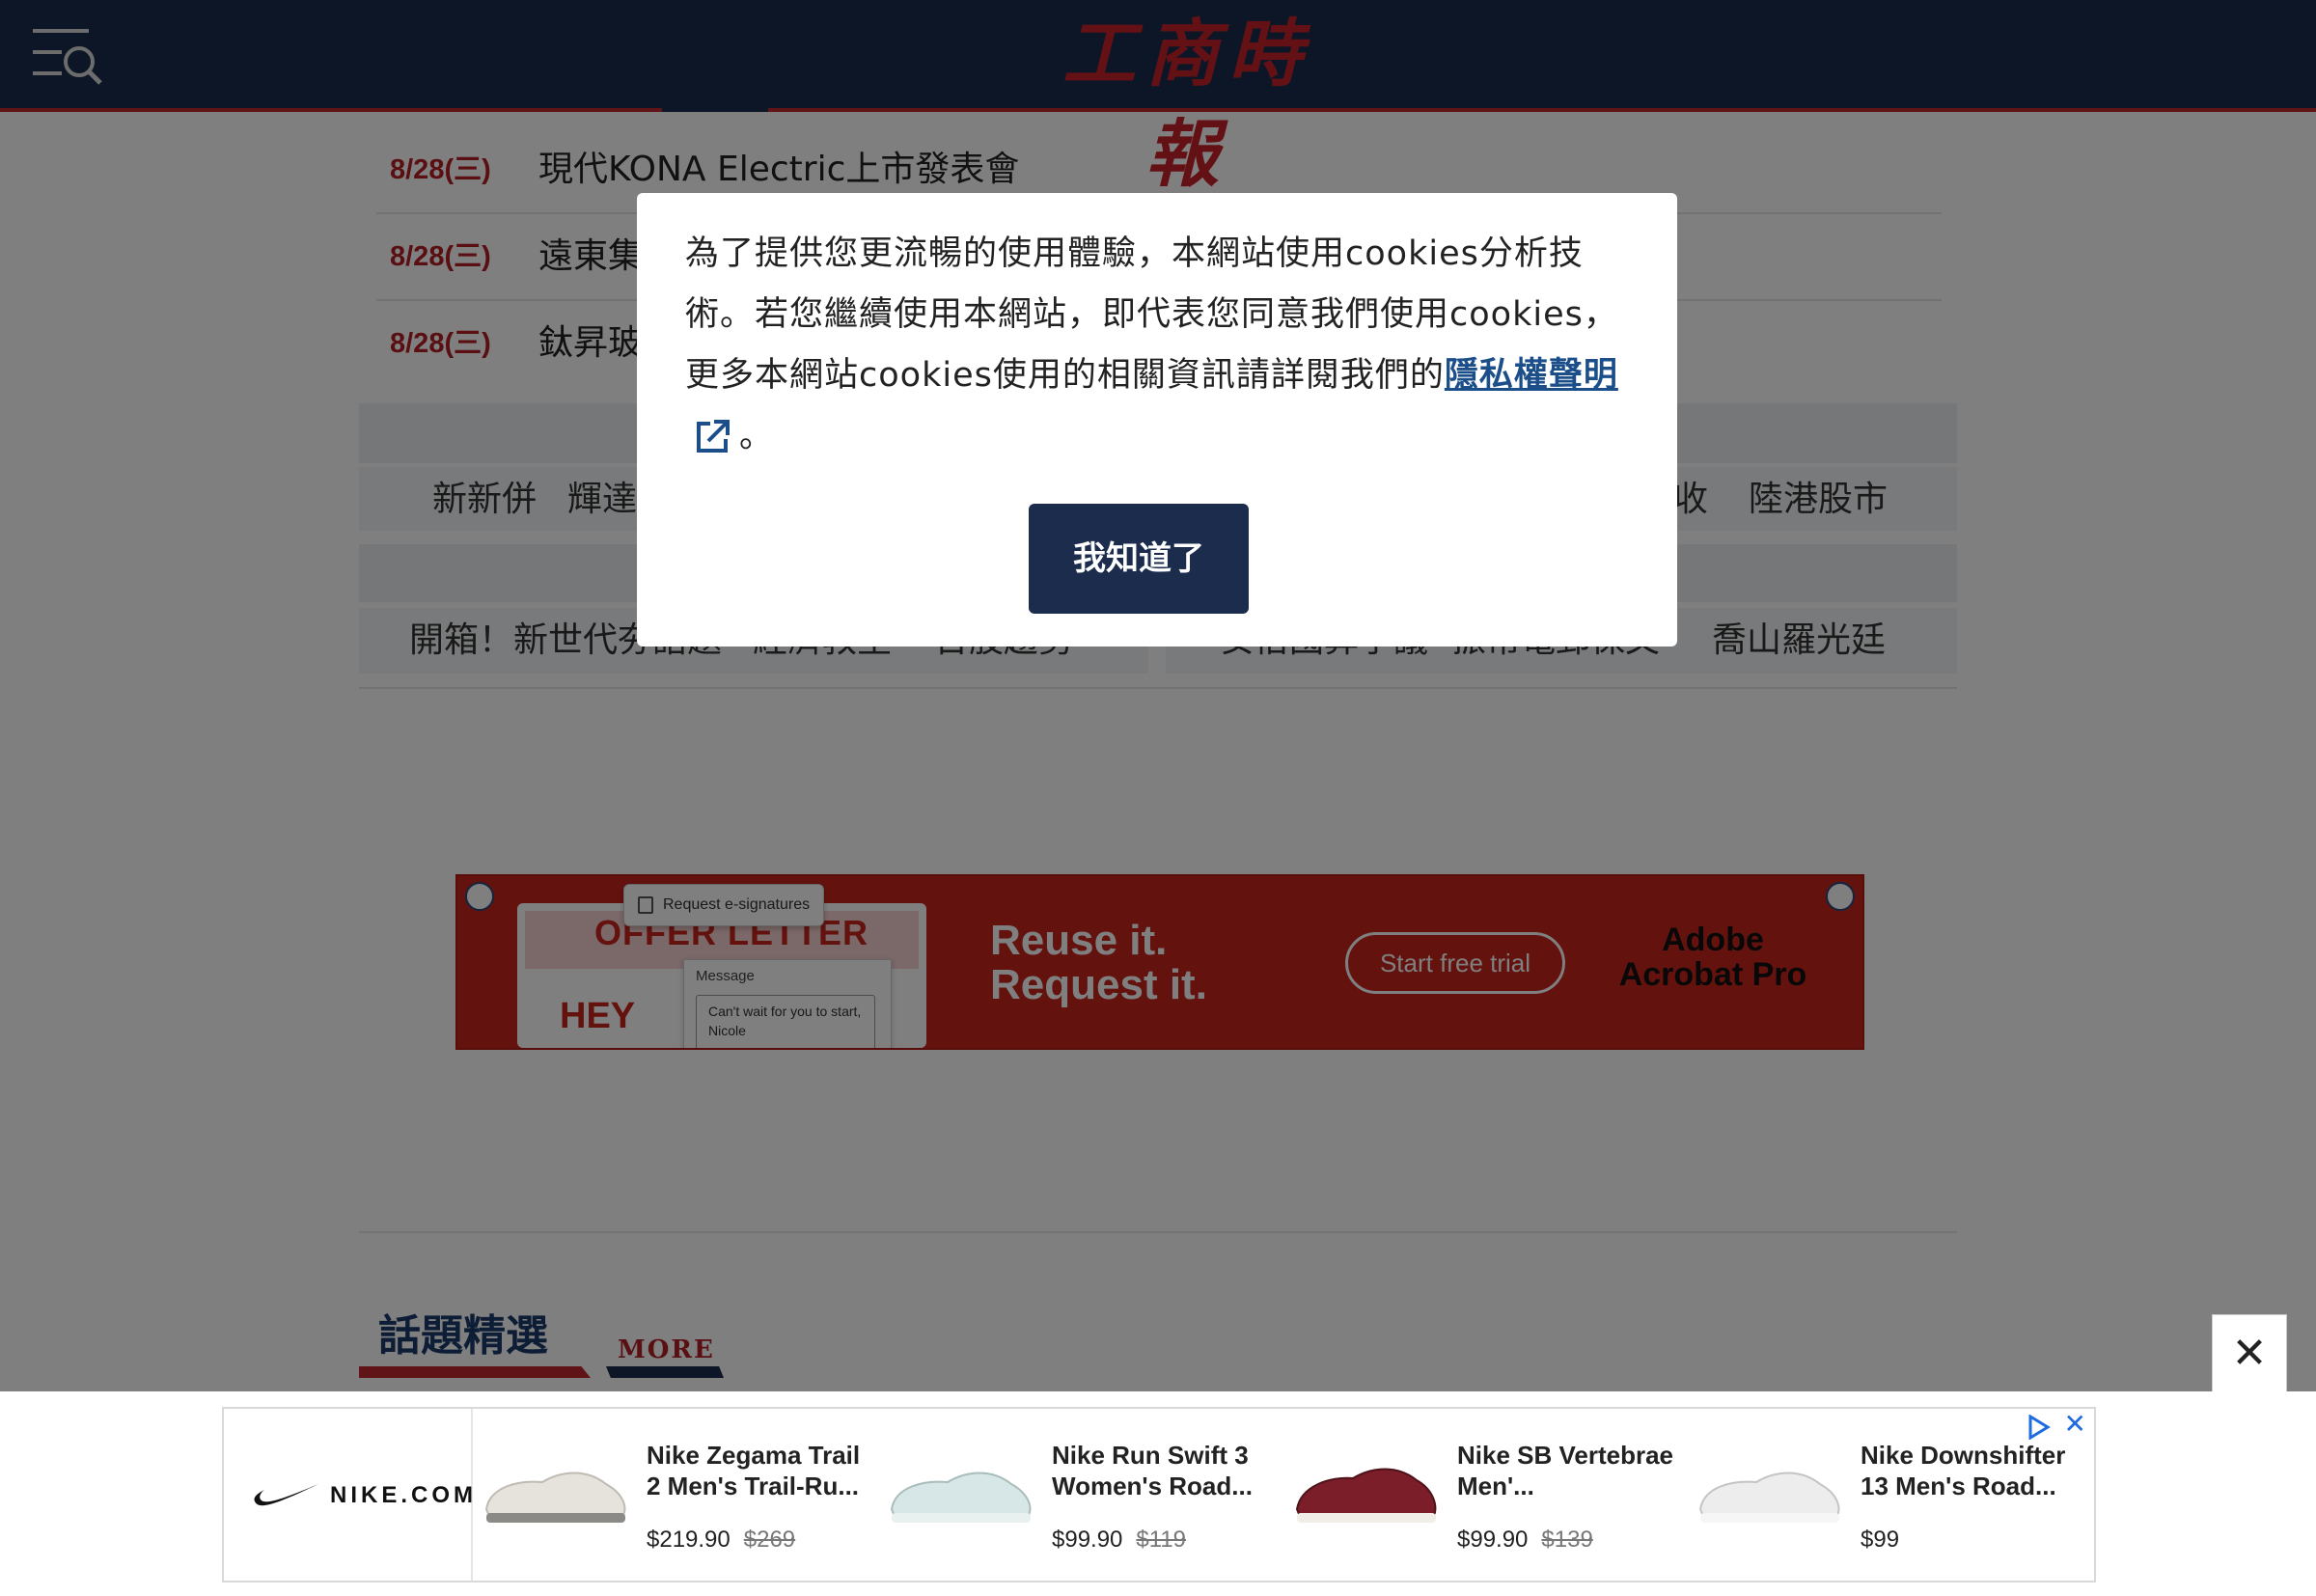 The height and width of the screenshot is (1596, 2316). Describe the element at coordinates (2039, 1428) in the screenshot. I see `adchoices-icon` at that location.